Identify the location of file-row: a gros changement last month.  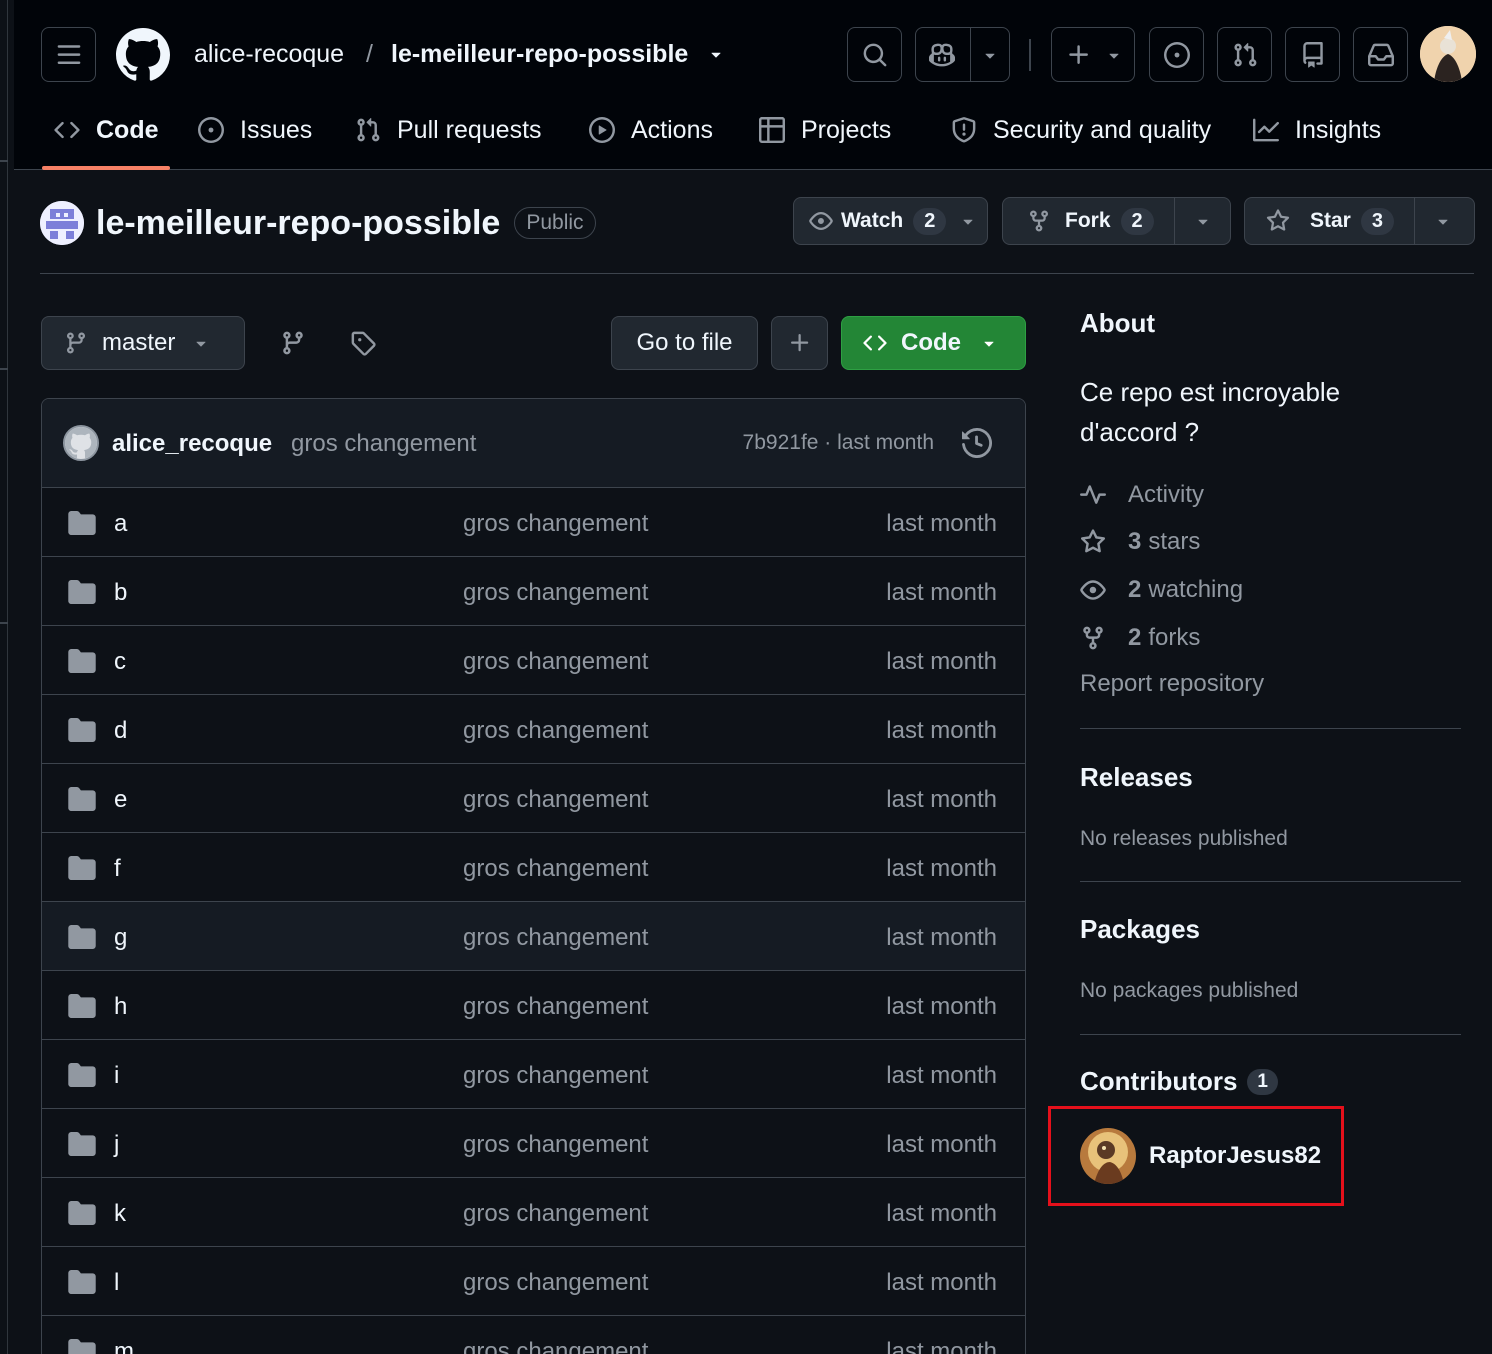
(533, 522).